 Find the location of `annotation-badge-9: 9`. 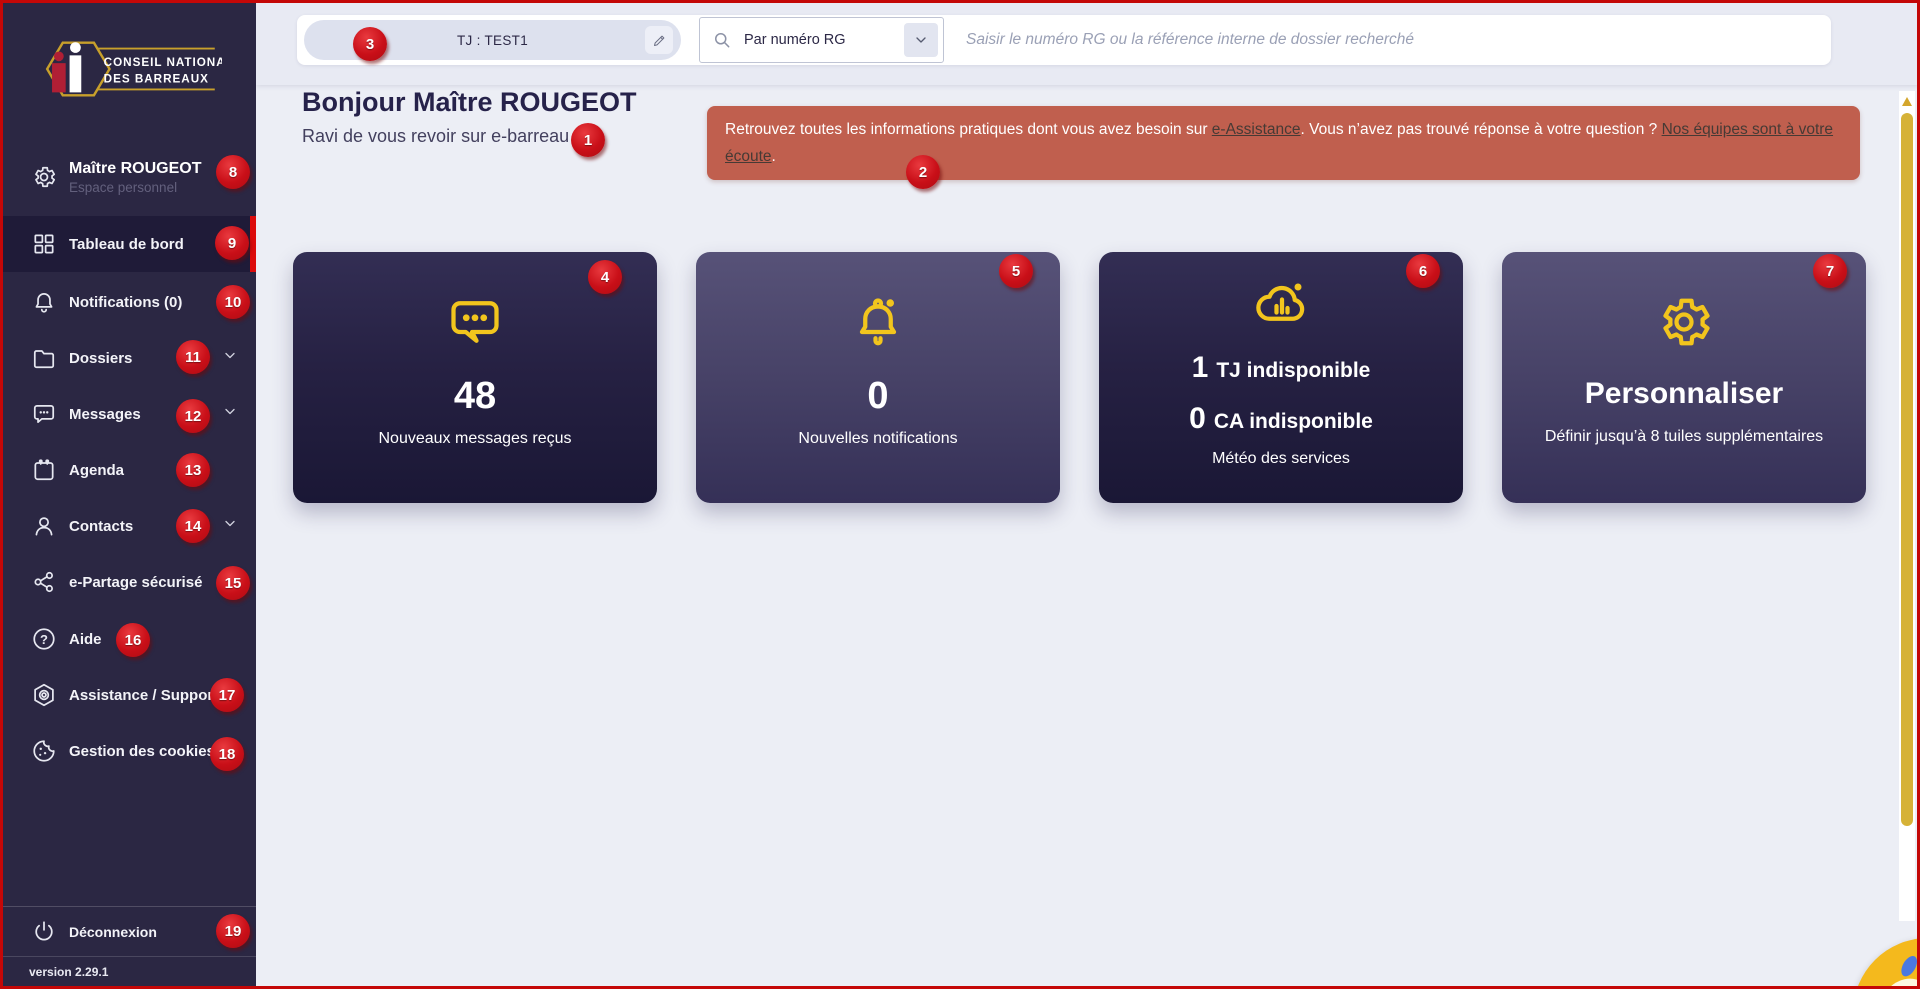

annotation-badge-9: 9 is located at coordinates (232, 243).